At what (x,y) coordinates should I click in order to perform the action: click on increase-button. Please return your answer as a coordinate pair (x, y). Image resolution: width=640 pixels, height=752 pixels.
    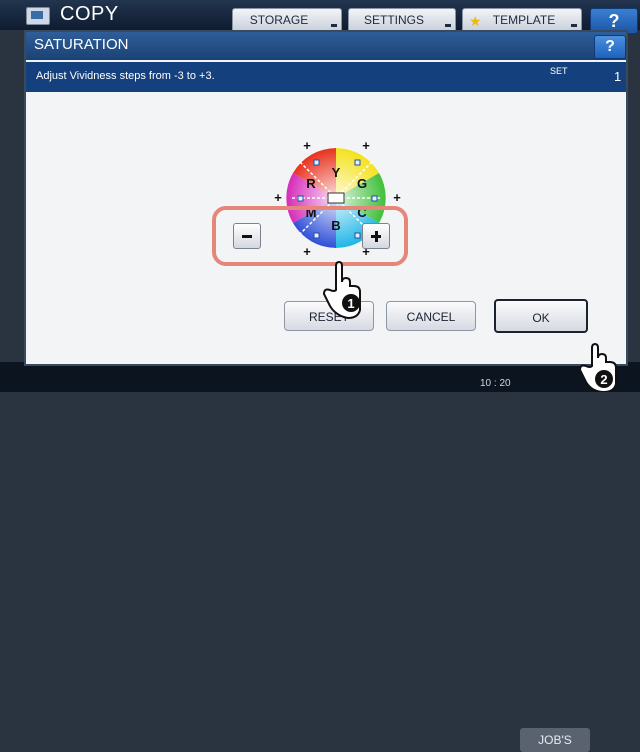
    Looking at the image, I should click on (376, 236).